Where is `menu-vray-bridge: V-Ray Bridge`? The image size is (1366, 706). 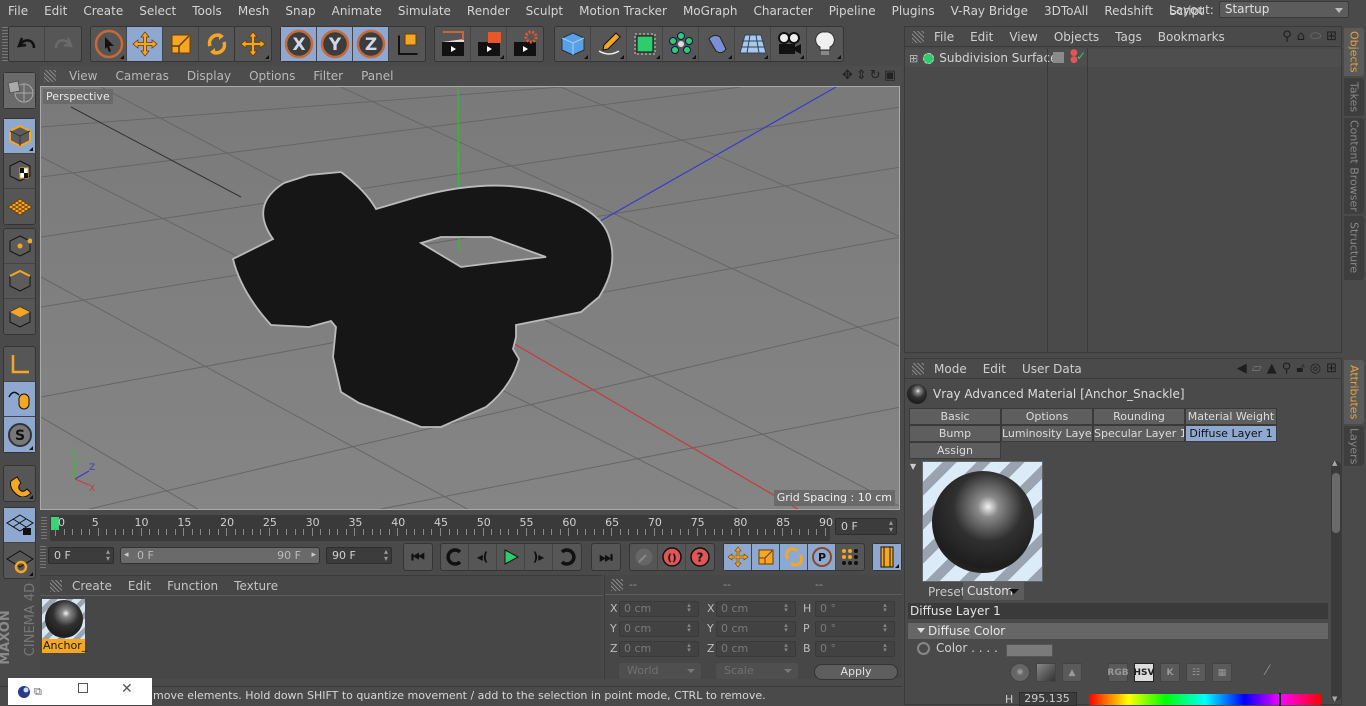
menu-vray-bridge: V-Ray Bridge is located at coordinates (989, 11).